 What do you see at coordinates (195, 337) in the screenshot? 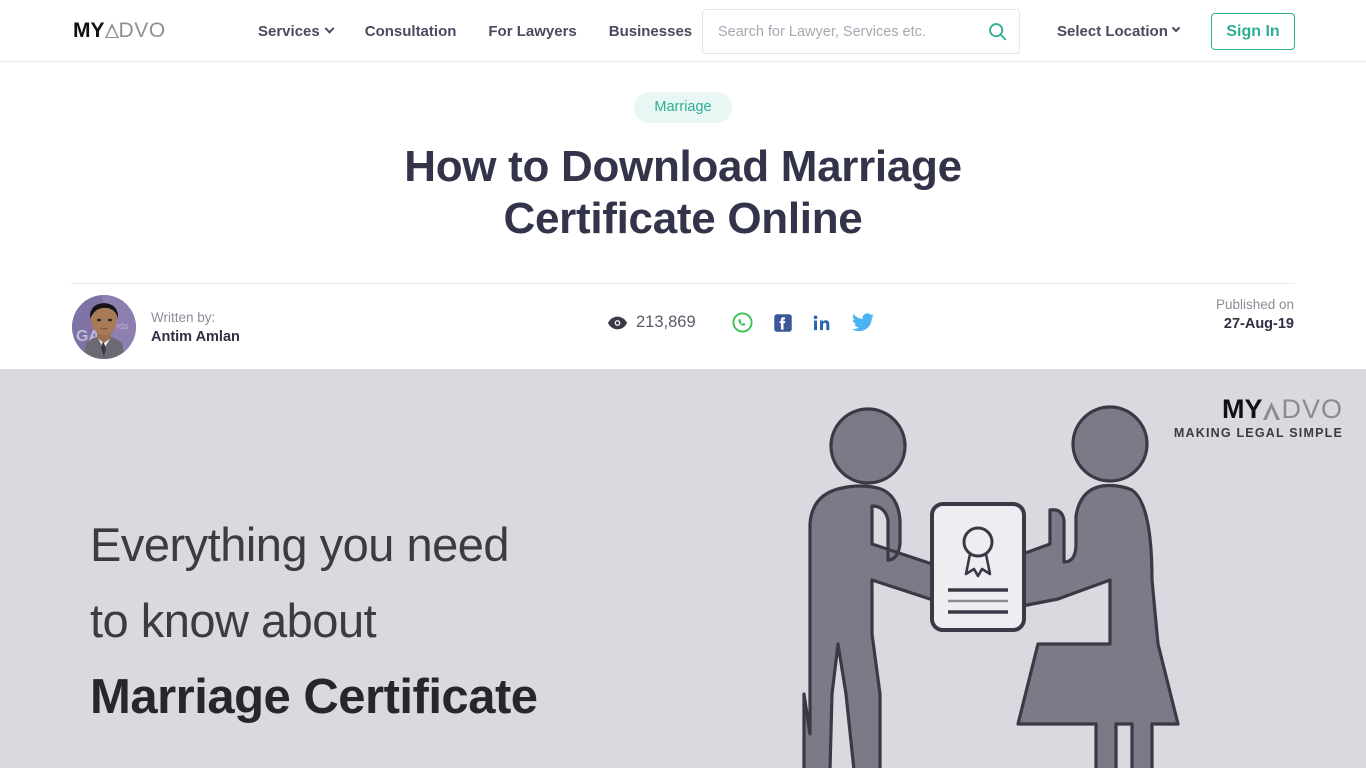
I see `author-name: Antim Amlan` at bounding box center [195, 337].